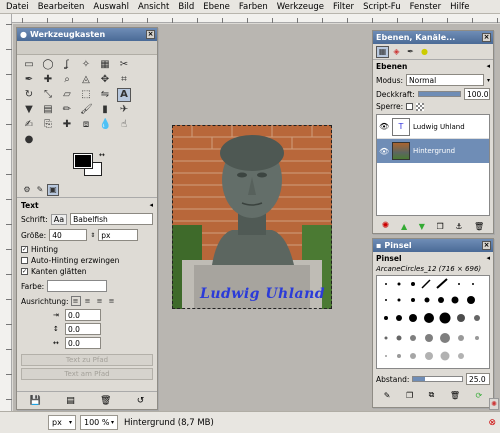 The width and height of the screenshot is (500, 433). I want to click on zoom-icon: ⌕, so click(67, 80).